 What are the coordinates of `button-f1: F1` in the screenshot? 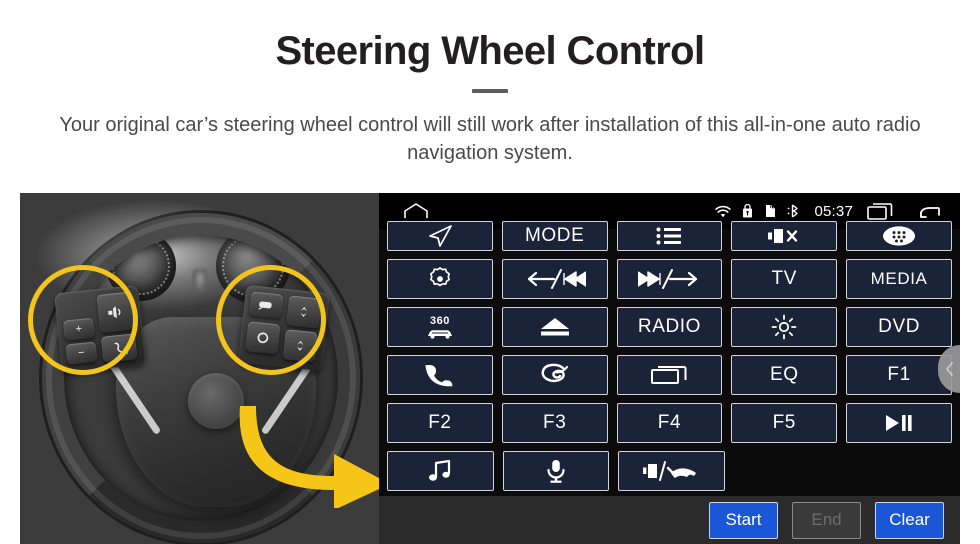 It's located at (899, 375).